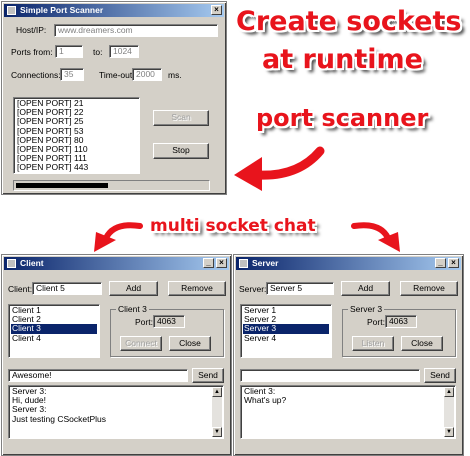  Describe the element at coordinates (169, 321) in the screenshot. I see `client-port-input: 4063` at that location.